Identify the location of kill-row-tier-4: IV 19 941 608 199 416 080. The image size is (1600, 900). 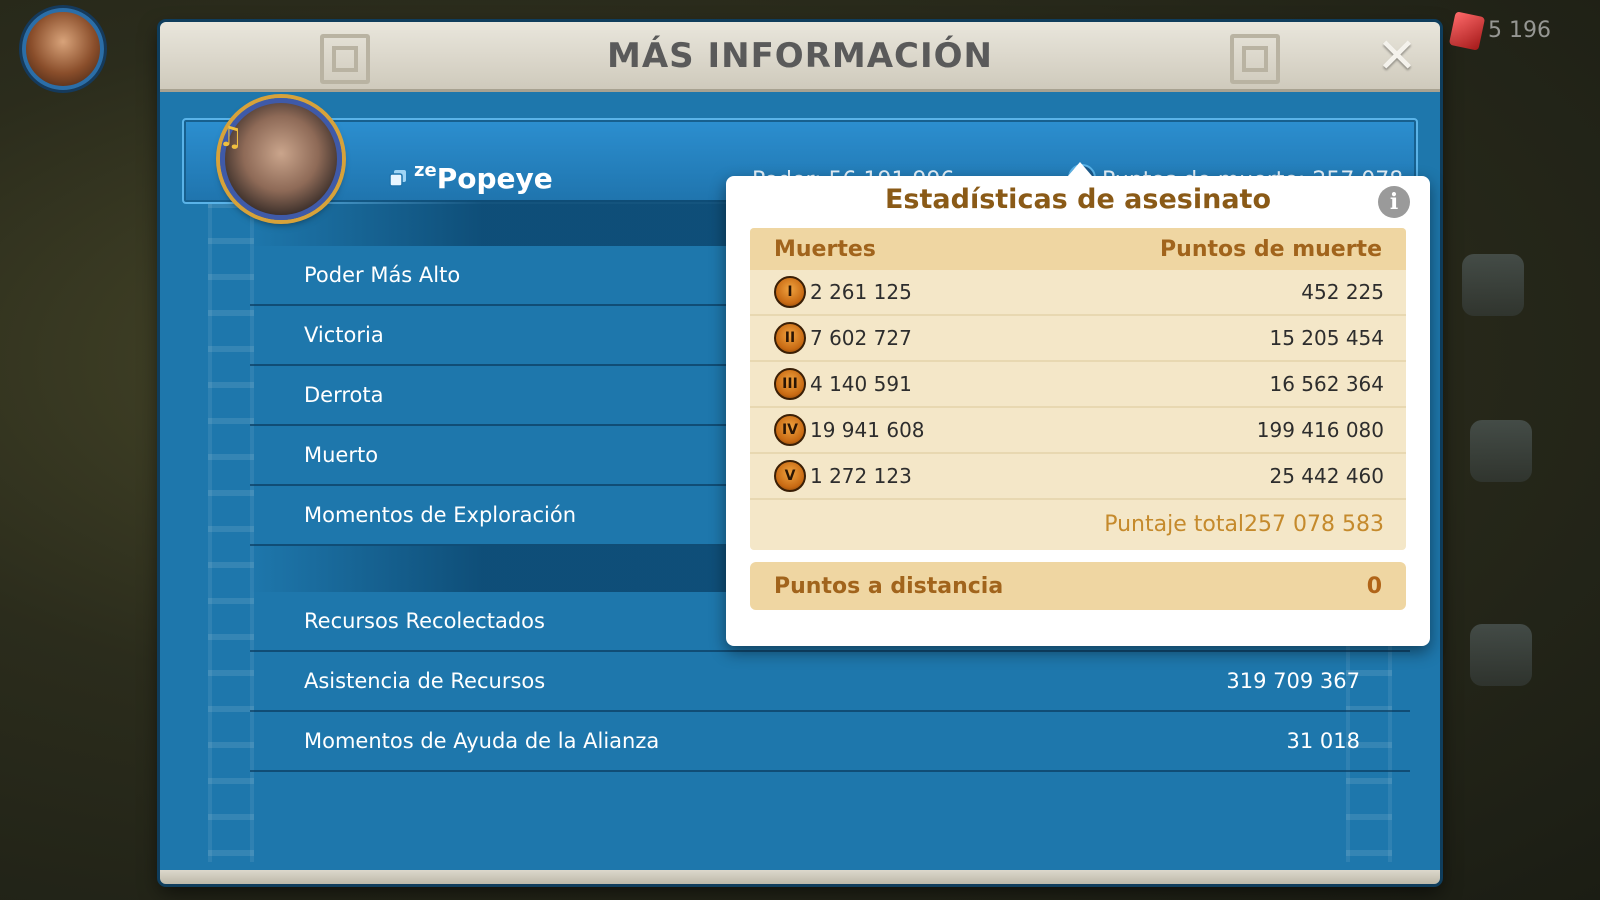
(1078, 431).